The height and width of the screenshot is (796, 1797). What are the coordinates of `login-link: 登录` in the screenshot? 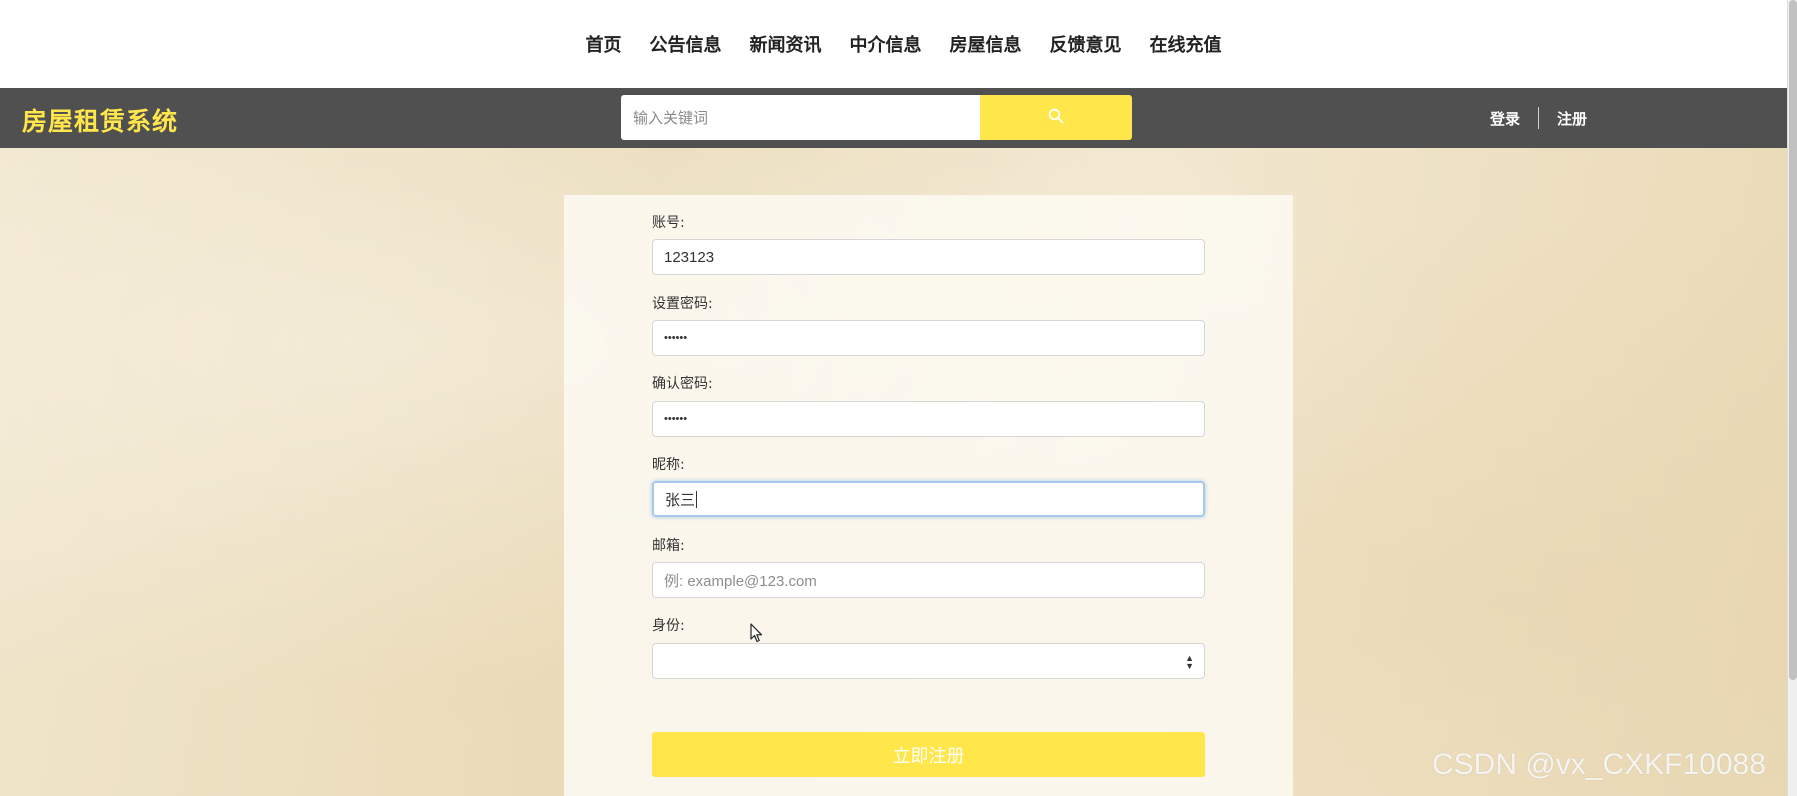 It's located at (1505, 118).